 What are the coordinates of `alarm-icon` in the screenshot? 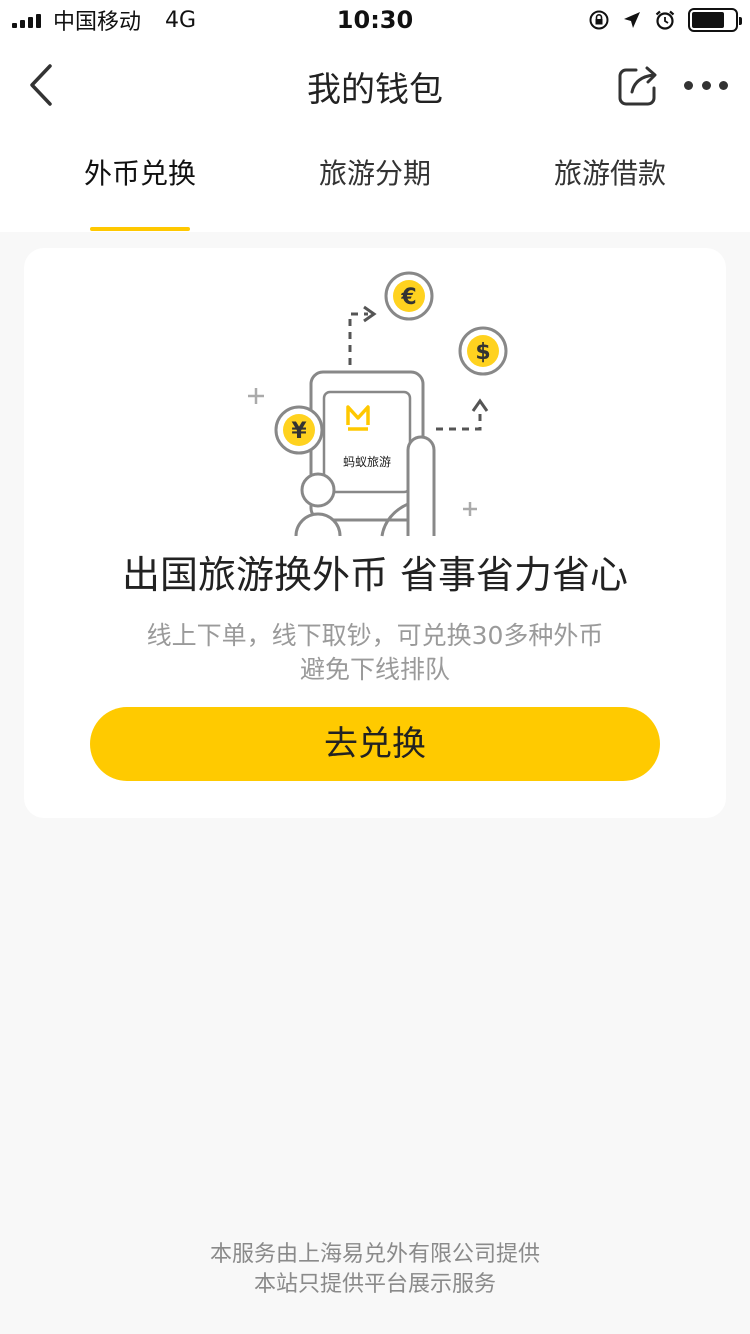 It's located at (665, 20).